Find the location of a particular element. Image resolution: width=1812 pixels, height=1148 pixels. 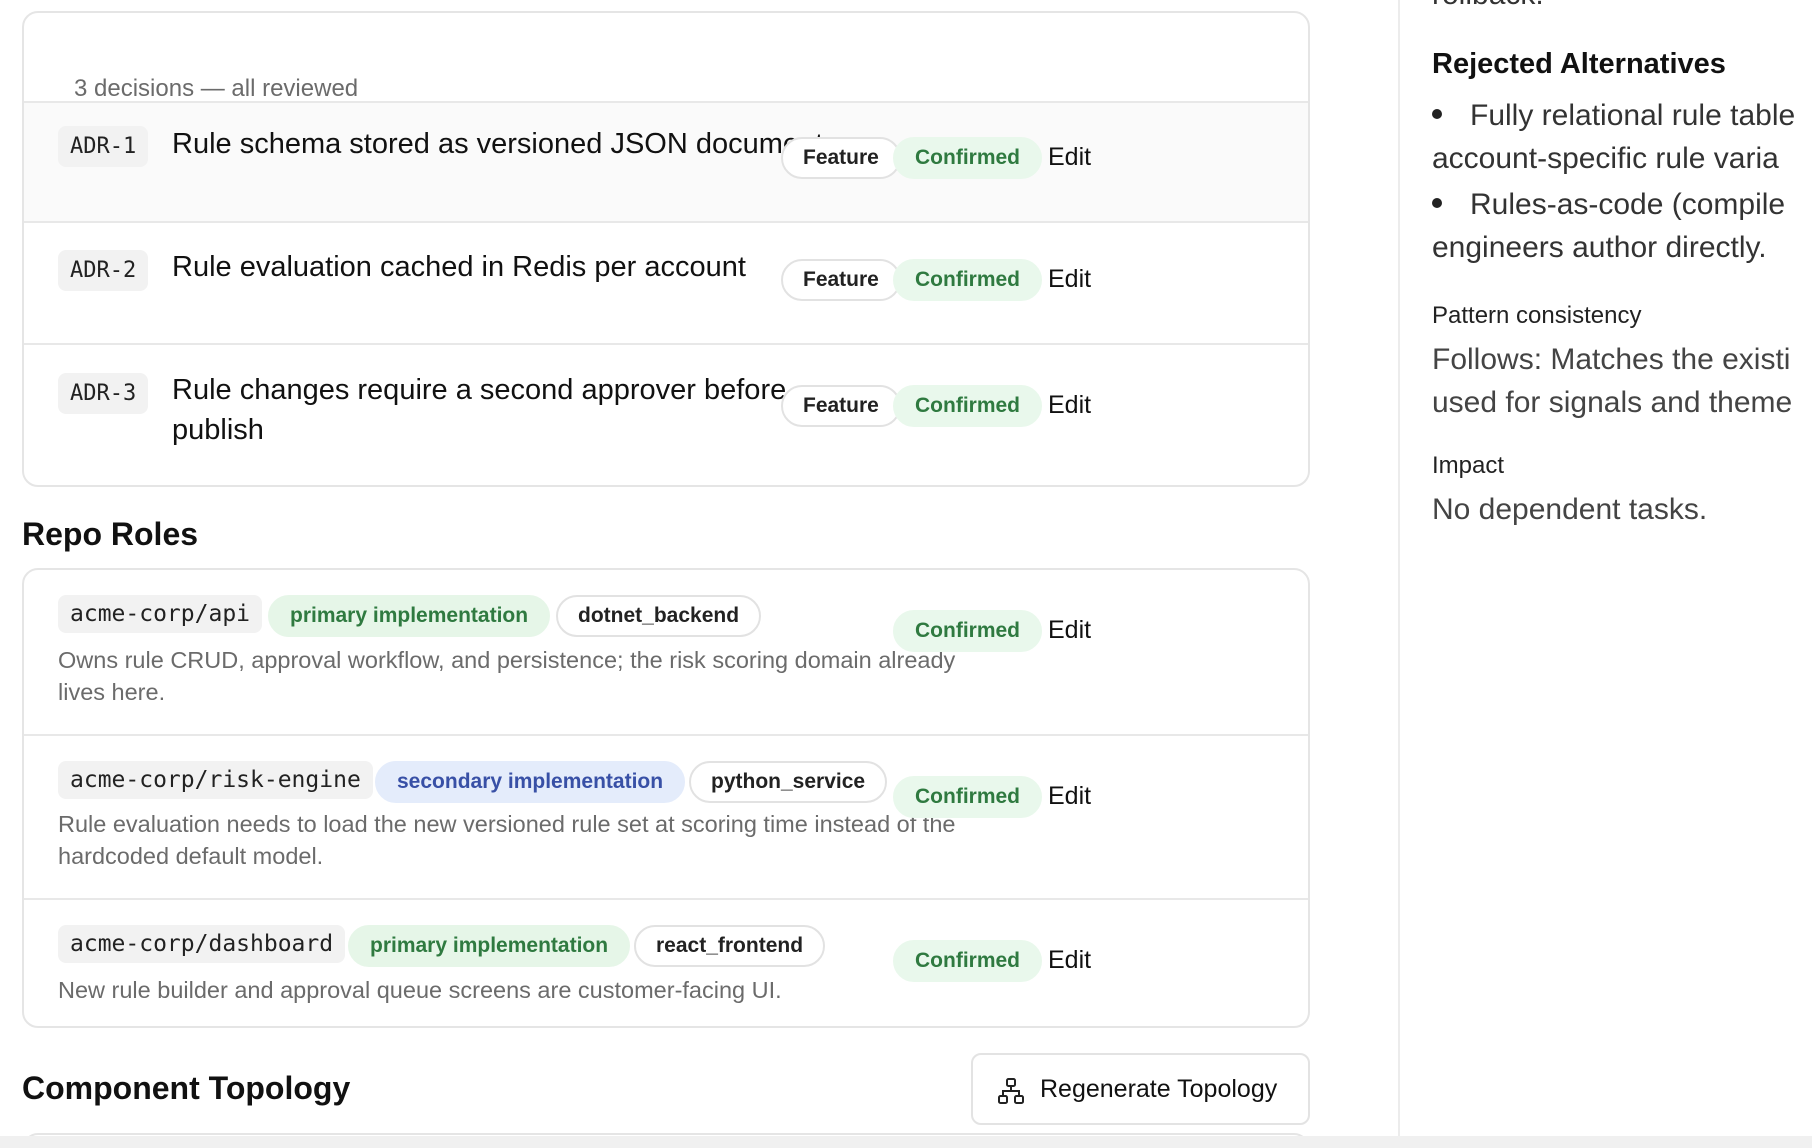

rejected-alternatives-heading: Rejected Alternatives is located at coordinates (1579, 64).